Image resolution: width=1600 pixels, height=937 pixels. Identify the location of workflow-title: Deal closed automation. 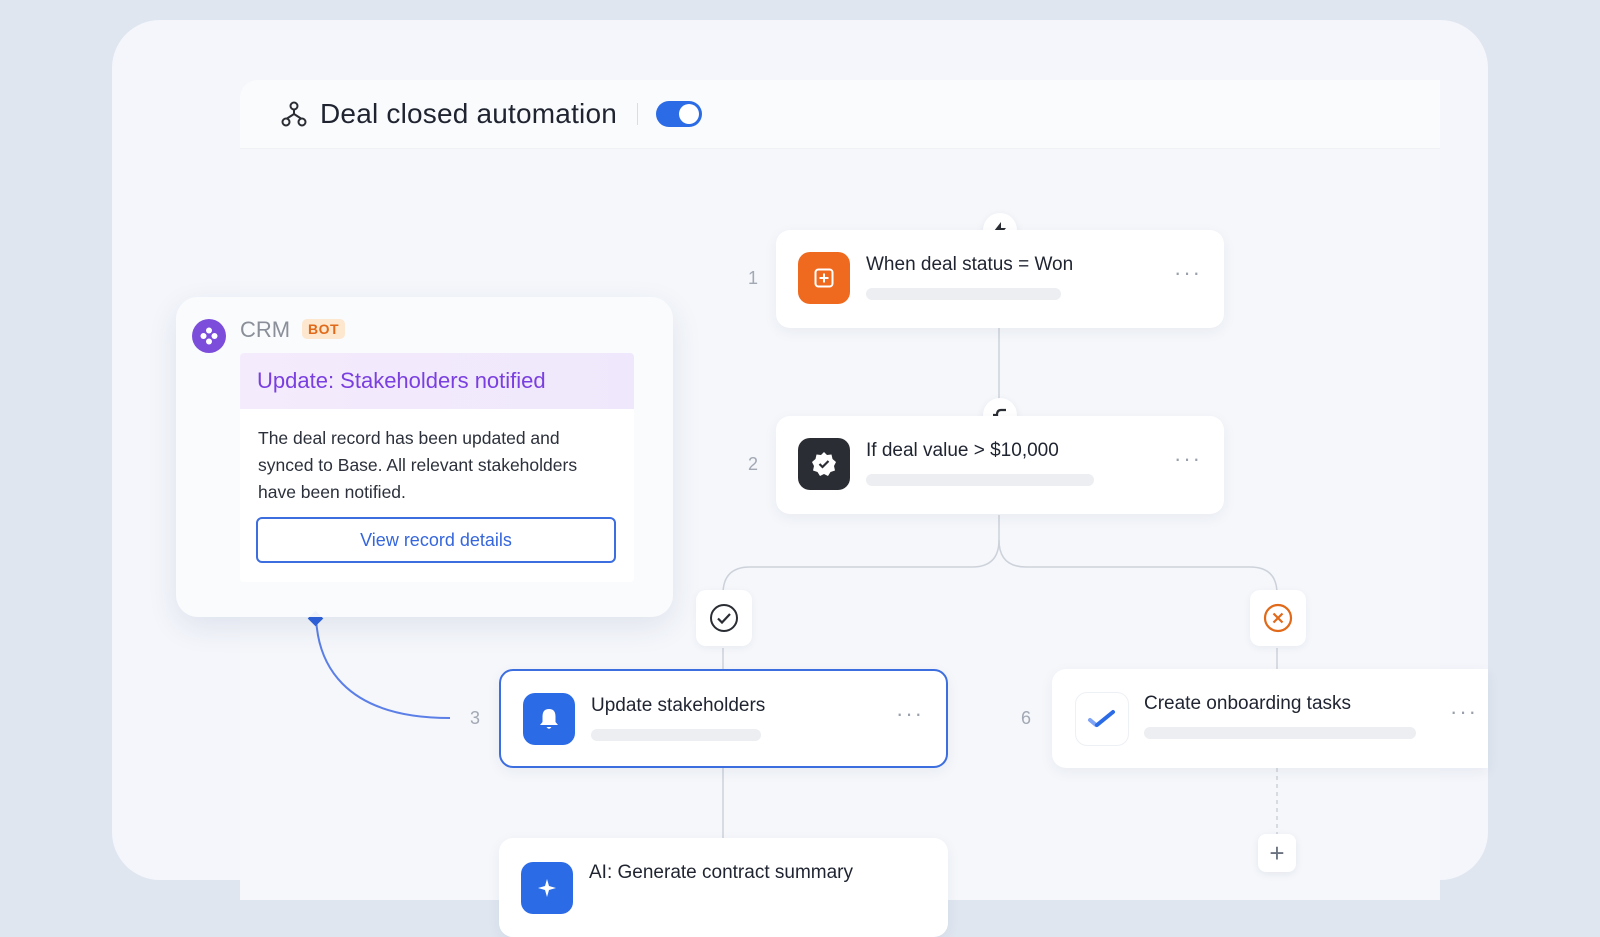
(469, 113).